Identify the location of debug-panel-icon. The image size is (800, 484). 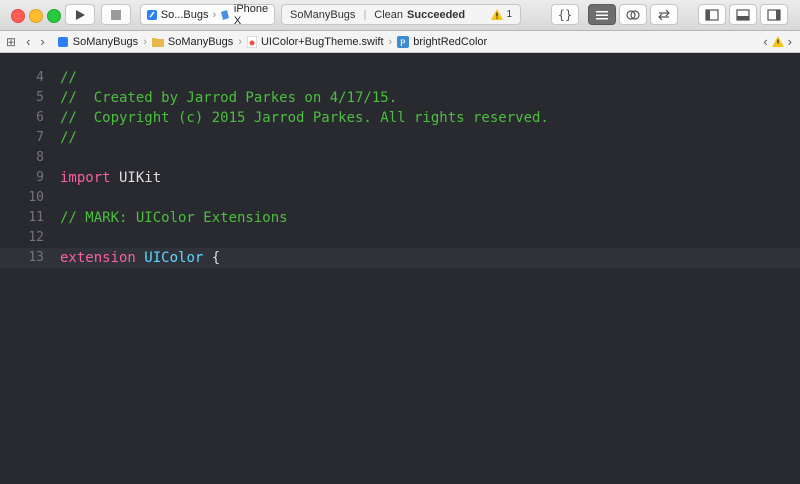
(743, 14).